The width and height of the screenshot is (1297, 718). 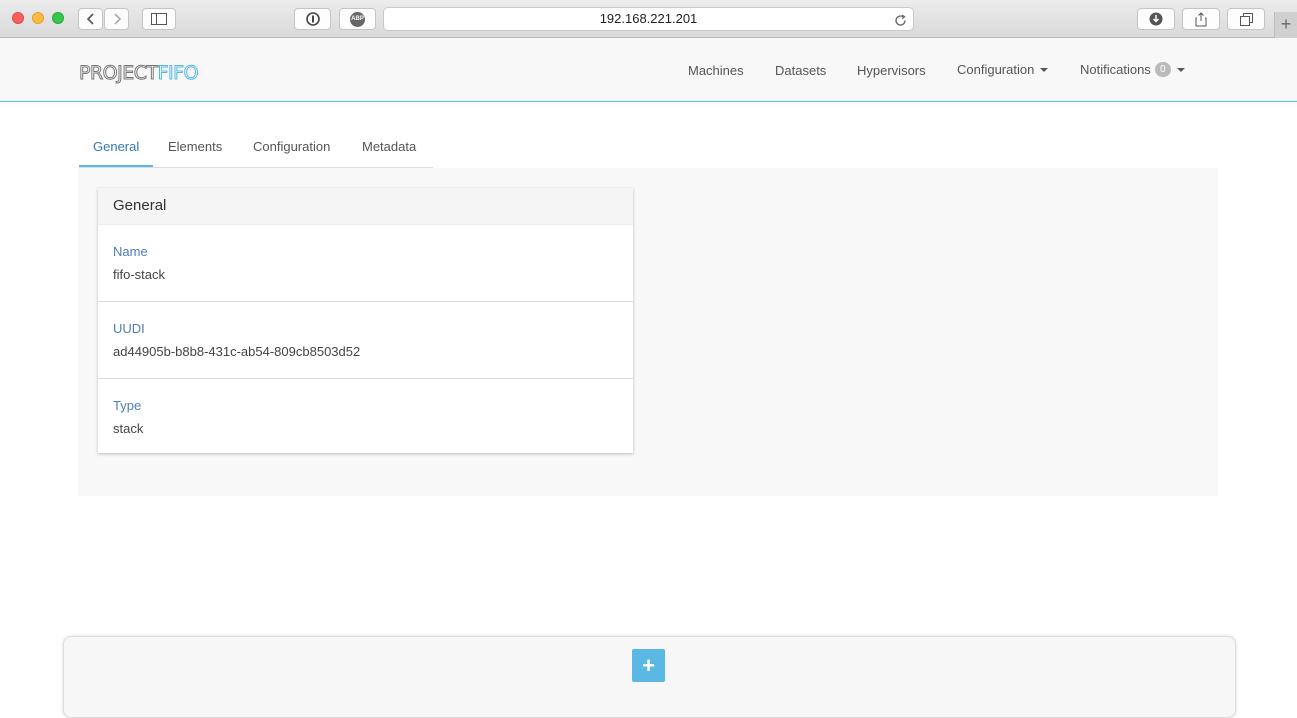 I want to click on tabs-icon, so click(x=1246, y=19).